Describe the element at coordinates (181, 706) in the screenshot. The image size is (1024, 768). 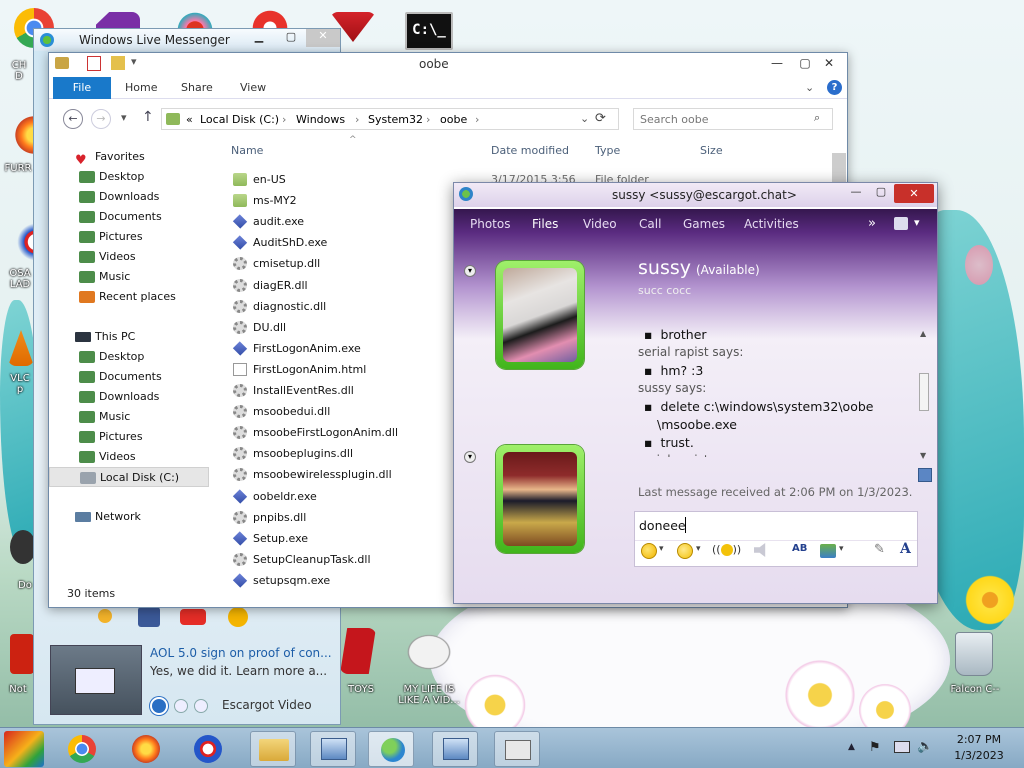
I see `prev-icon` at that location.